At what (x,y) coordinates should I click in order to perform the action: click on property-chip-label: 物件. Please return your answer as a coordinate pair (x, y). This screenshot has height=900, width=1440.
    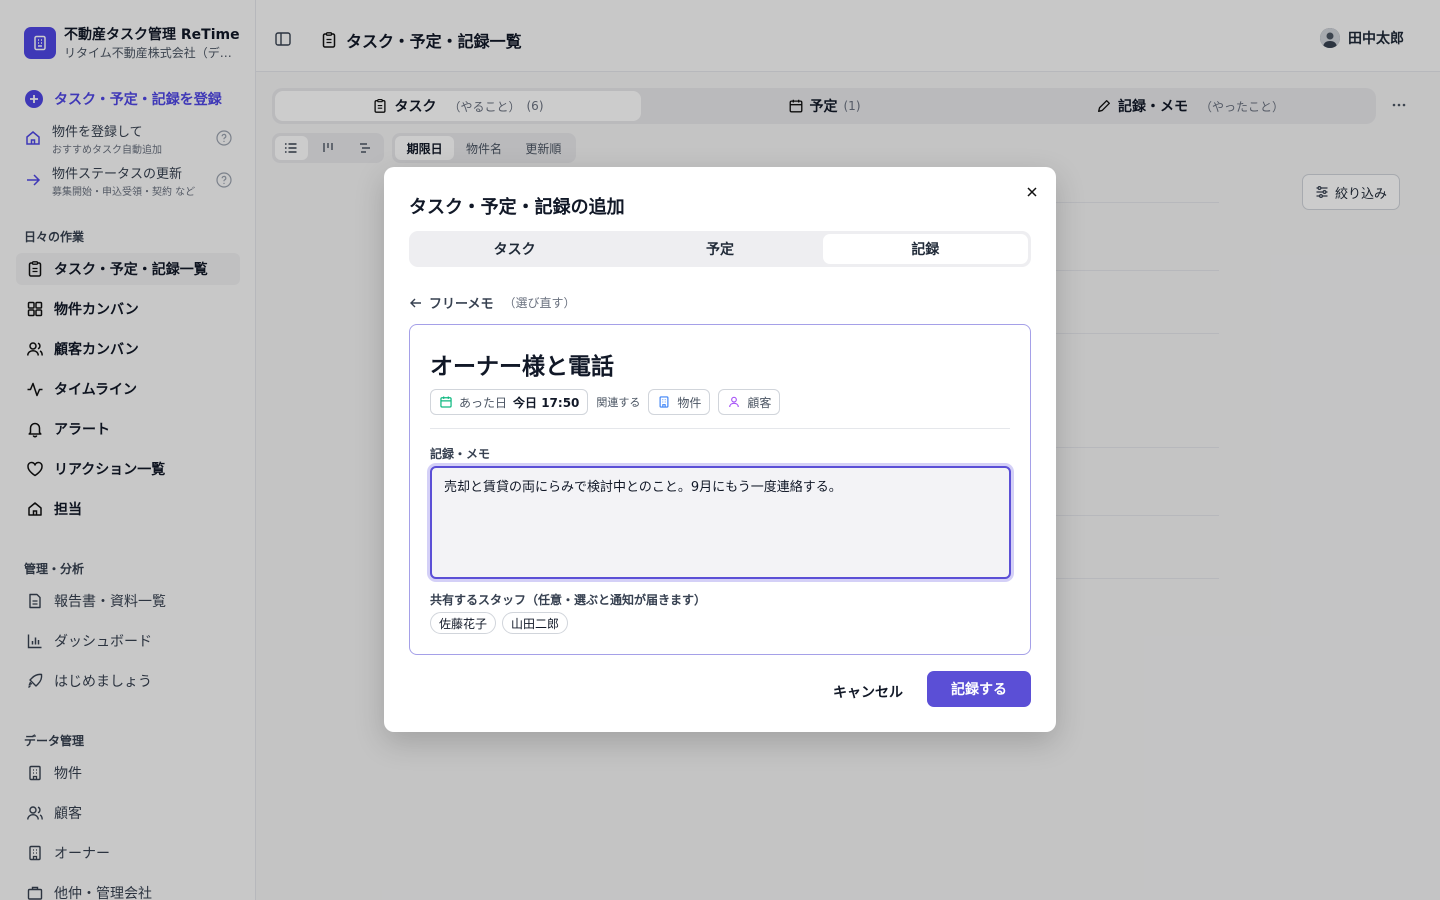
    Looking at the image, I should click on (689, 402).